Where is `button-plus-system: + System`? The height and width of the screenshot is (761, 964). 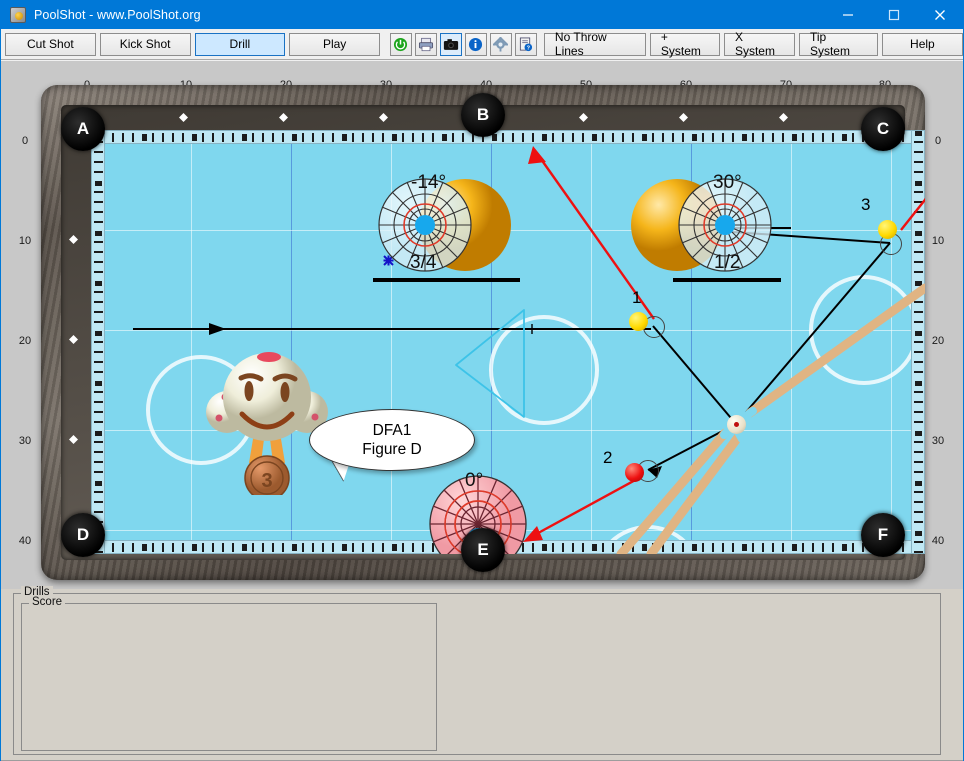
button-plus-system: + System is located at coordinates (684, 44).